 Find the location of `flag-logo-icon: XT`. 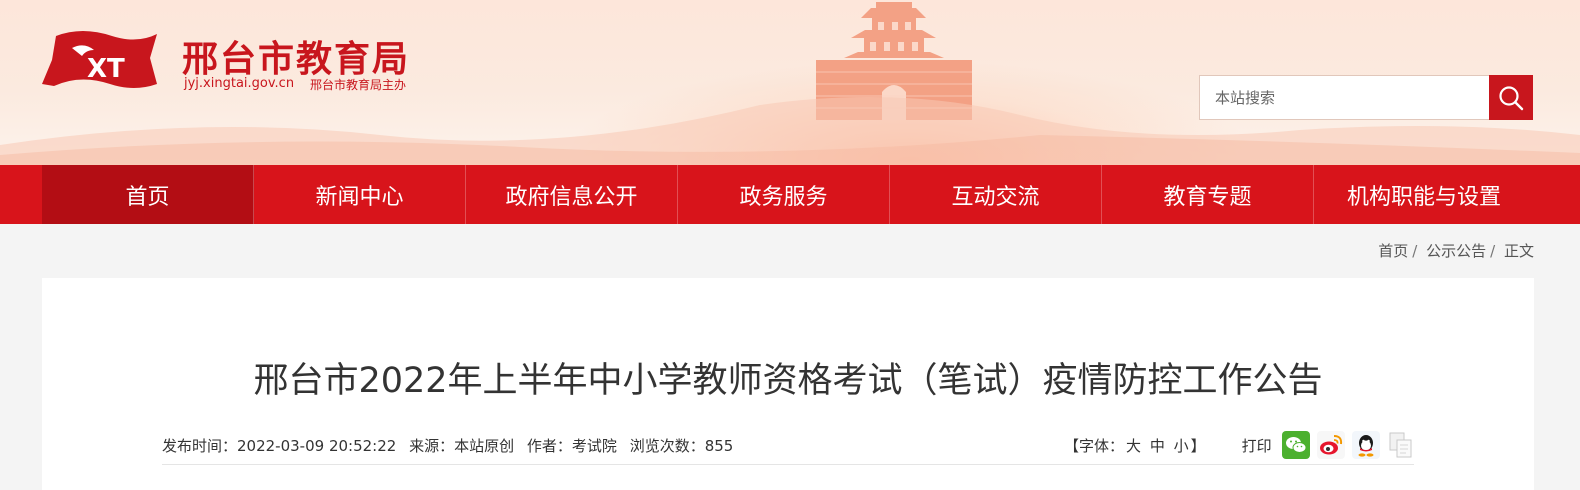

flag-logo-icon: XT is located at coordinates (99, 59).